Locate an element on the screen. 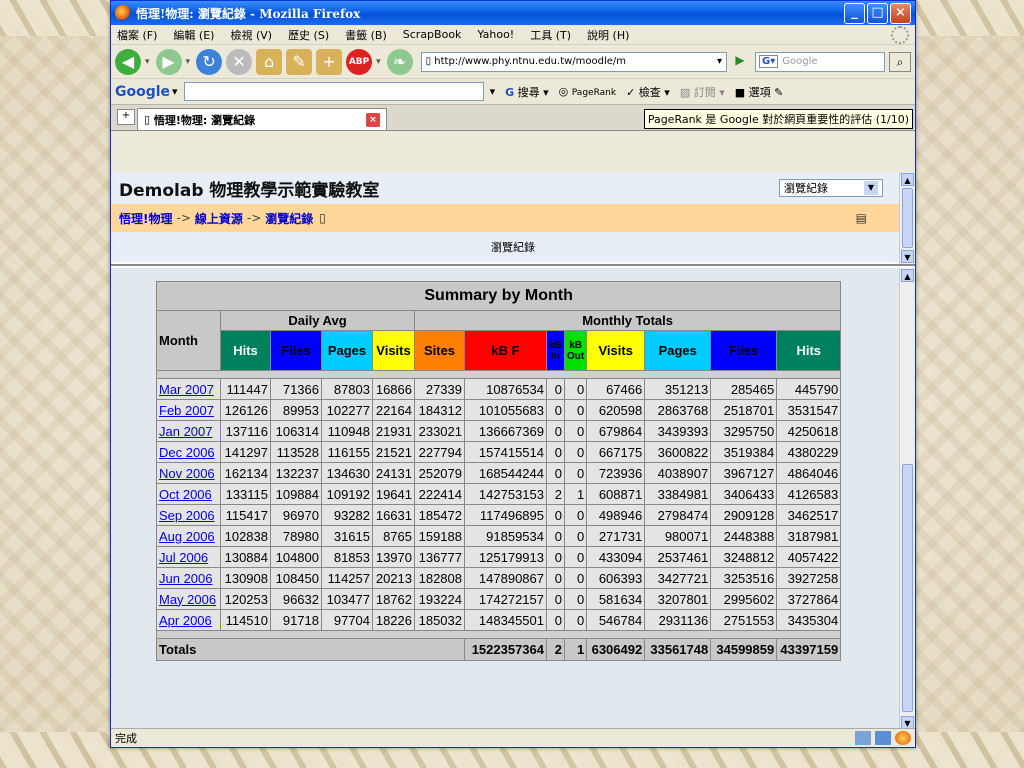 This screenshot has width=1024, height=768. address-bar: ▯ http://www.phy.ntnu.edu.tw/moodle/m ▾ is located at coordinates (573, 61).